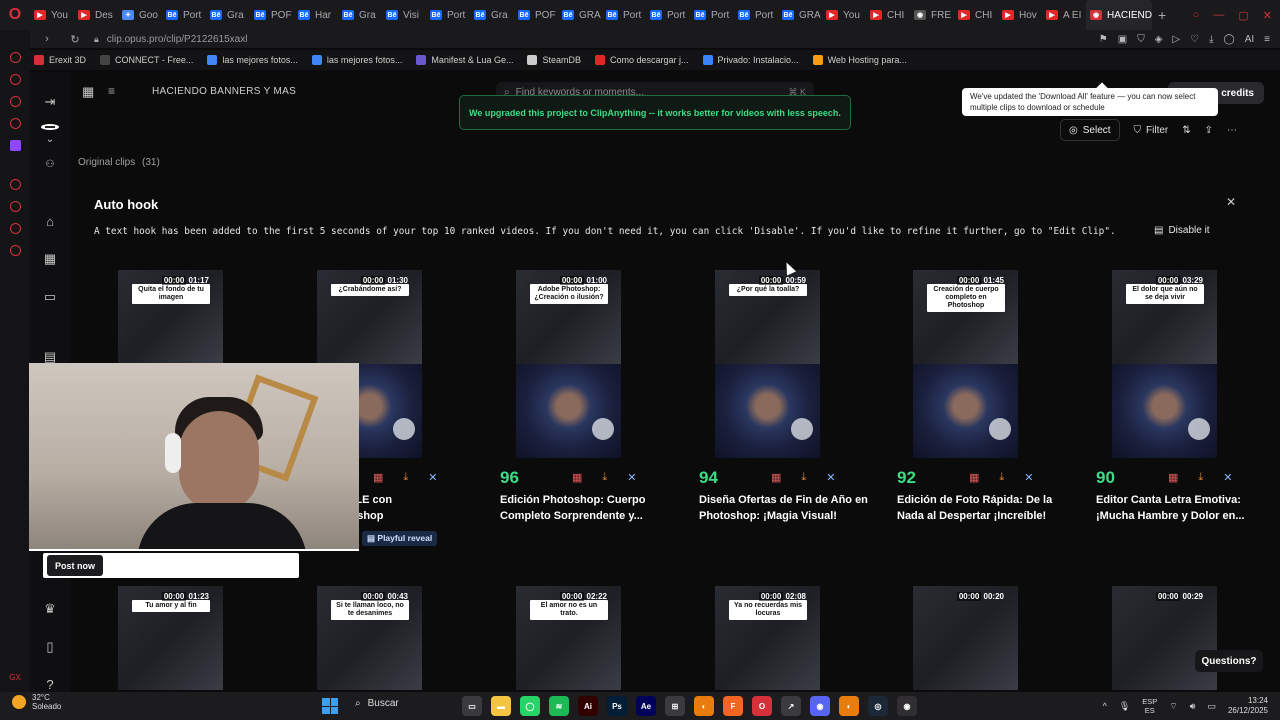 This screenshot has width=1280, height=720. What do you see at coordinates (1141, 39) in the screenshot?
I see `shield-icon: ⛉` at bounding box center [1141, 39].